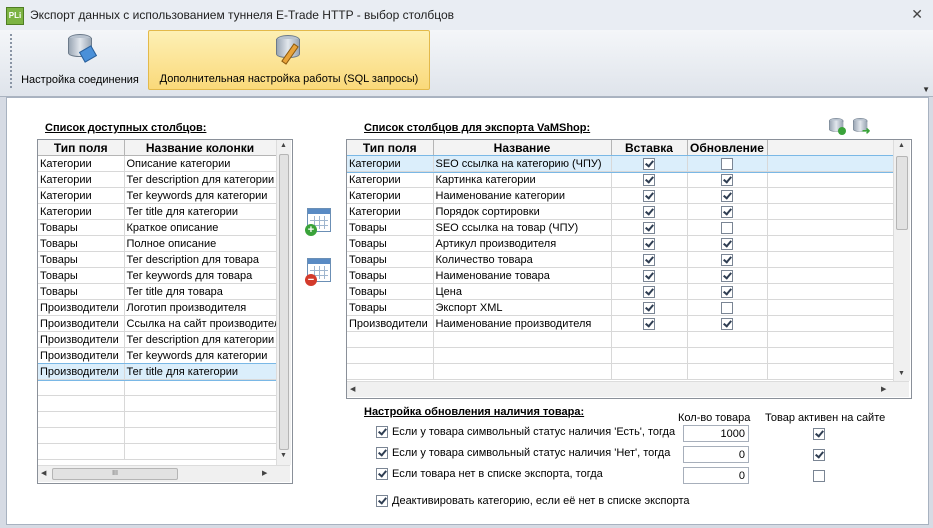 Image resolution: width=933 pixels, height=528 pixels. I want to click on add-column-button: +, so click(319, 221).